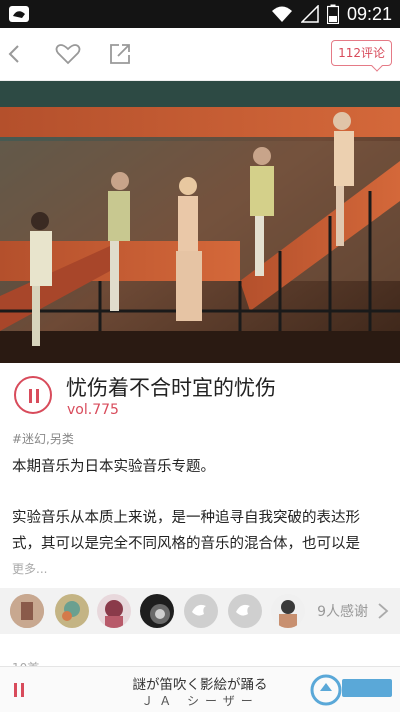 The width and height of the screenshot is (400, 712). I want to click on song-title: 忧伤着不合时宜的忧伤, so click(171, 388).